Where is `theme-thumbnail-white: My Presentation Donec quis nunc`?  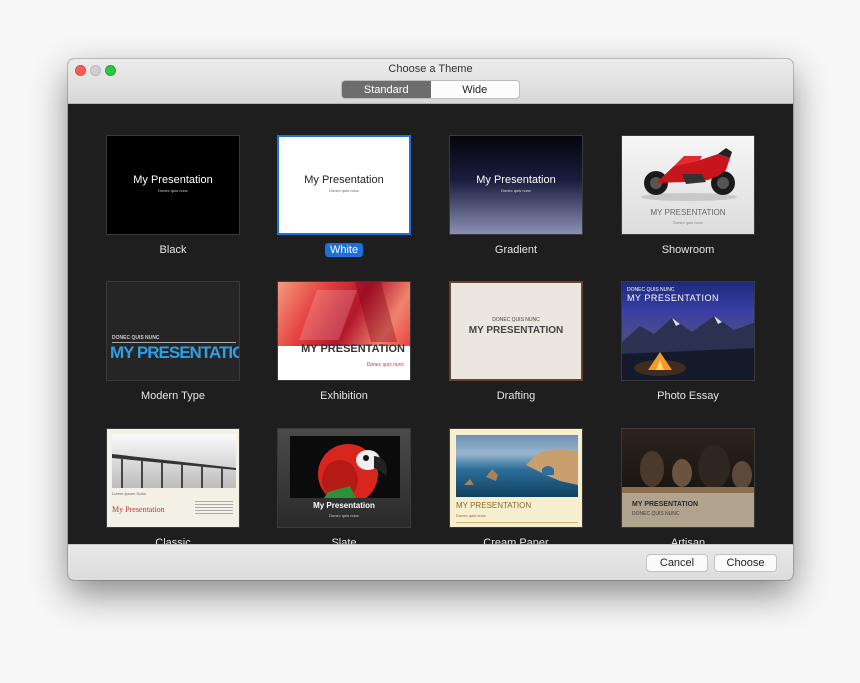
theme-thumbnail-white: My Presentation Donec quis nunc is located at coordinates (344, 185).